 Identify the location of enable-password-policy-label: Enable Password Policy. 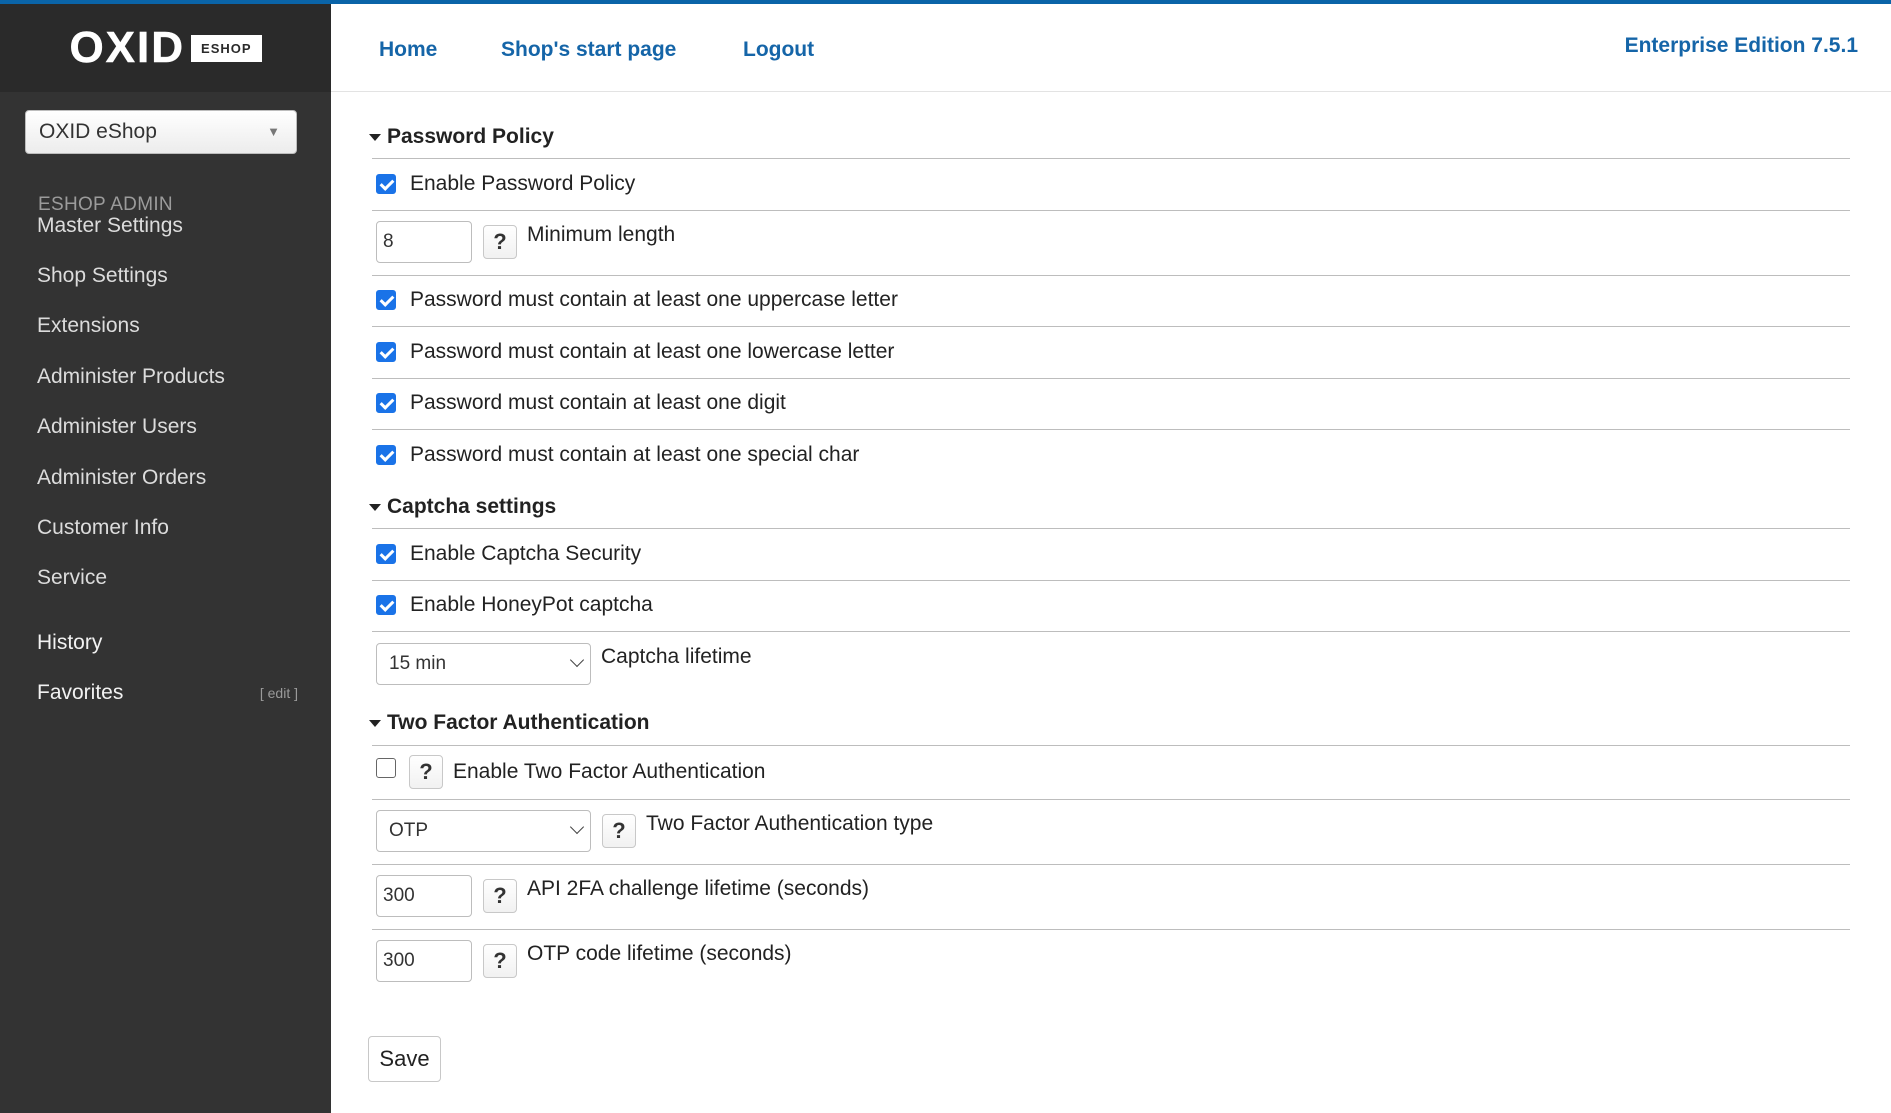
(523, 183).